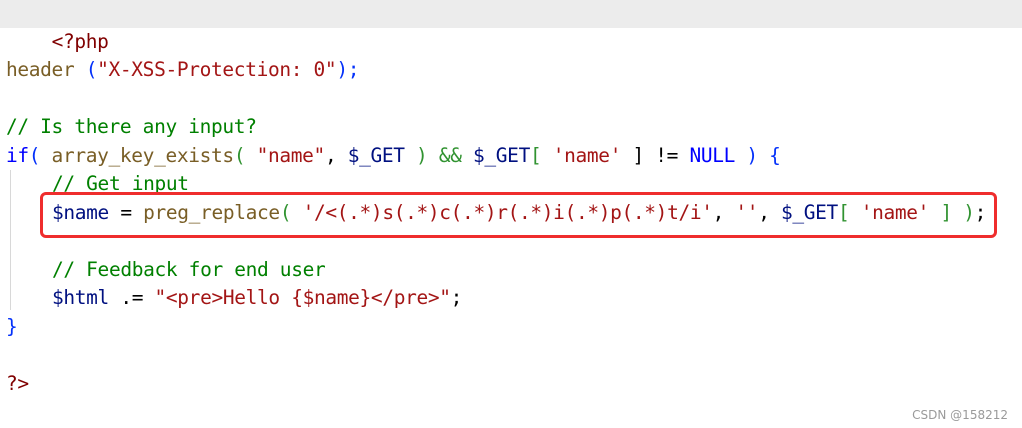  Describe the element at coordinates (439, 155) in the screenshot. I see `token-operator: ) &&` at that location.